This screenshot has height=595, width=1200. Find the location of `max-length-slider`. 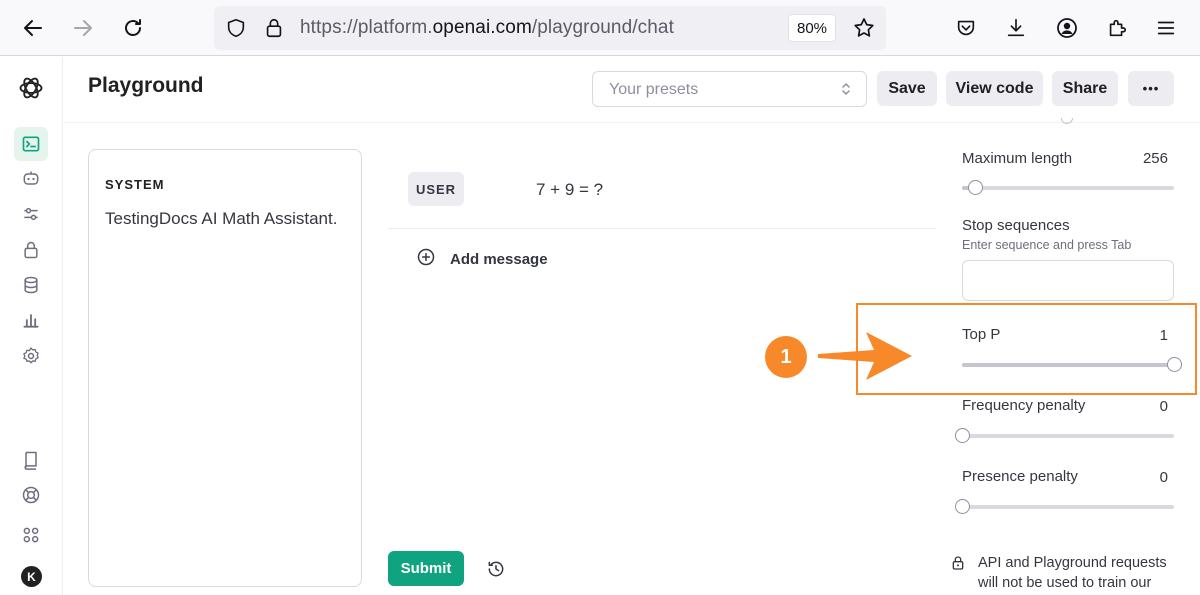

max-length-slider is located at coordinates (1068, 187).